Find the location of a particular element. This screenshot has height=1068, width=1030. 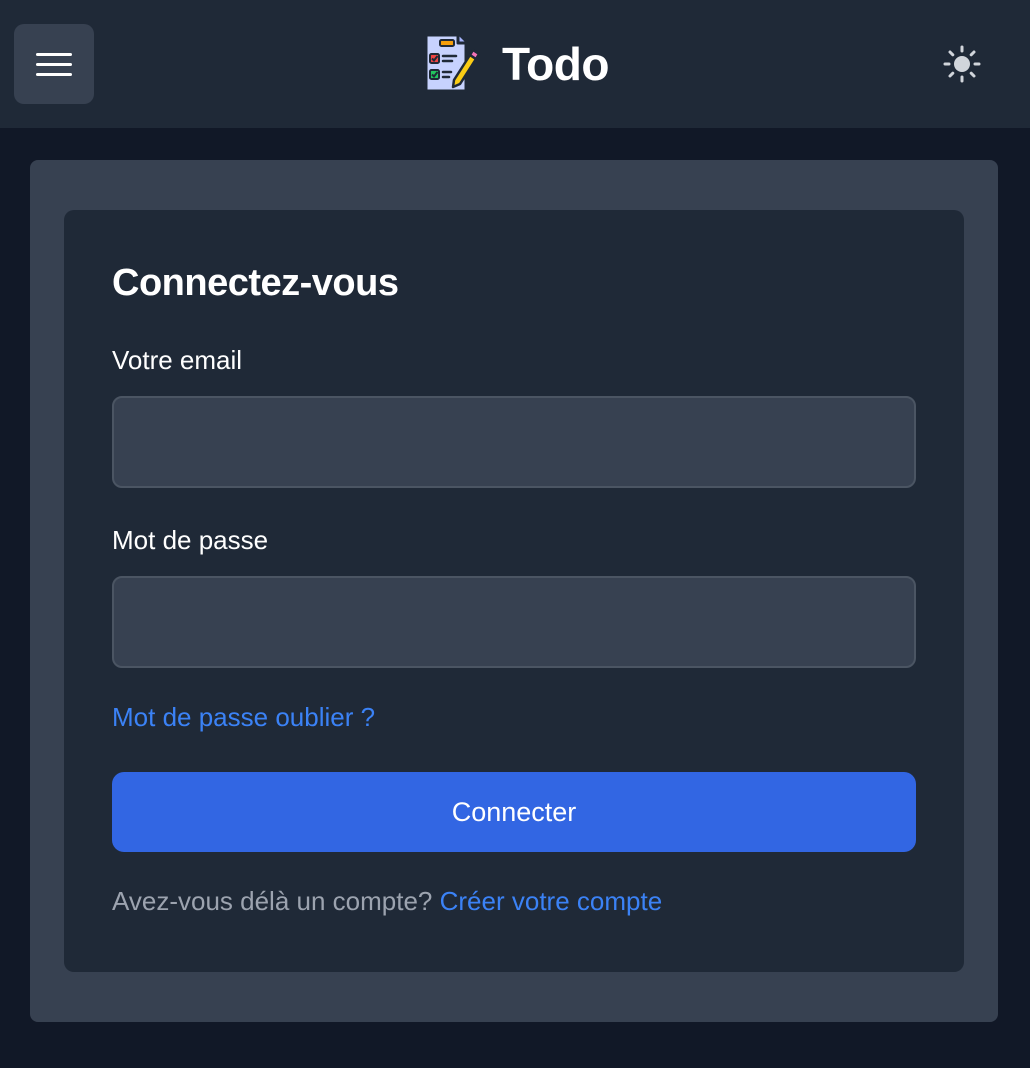

password-field is located at coordinates (514, 622).